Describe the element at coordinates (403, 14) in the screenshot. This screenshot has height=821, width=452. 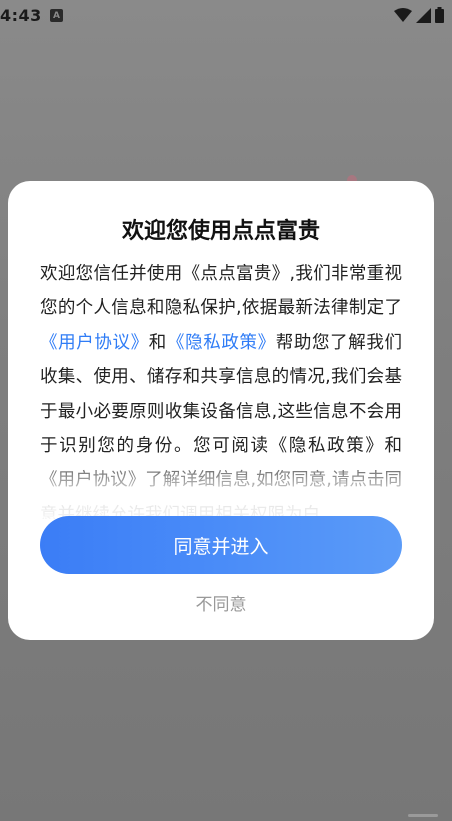
I see `wifi-icon` at that location.